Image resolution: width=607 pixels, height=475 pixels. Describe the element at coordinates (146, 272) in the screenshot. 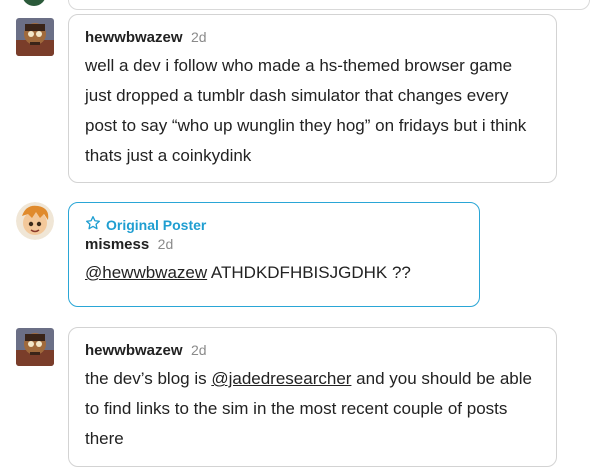

I see `mention-link: @hewwbwazew` at that location.